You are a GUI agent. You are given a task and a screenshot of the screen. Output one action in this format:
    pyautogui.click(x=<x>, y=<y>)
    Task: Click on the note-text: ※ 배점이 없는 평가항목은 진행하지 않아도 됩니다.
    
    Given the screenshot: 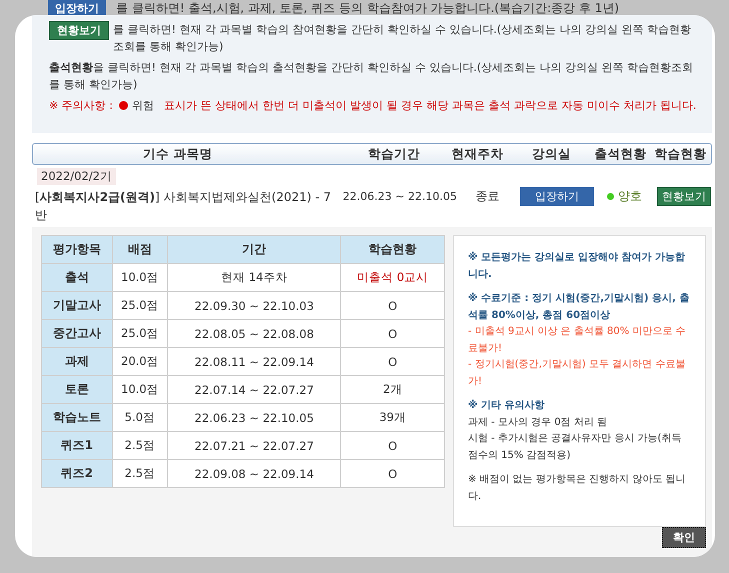 What is the action you would take?
    pyautogui.click(x=577, y=488)
    